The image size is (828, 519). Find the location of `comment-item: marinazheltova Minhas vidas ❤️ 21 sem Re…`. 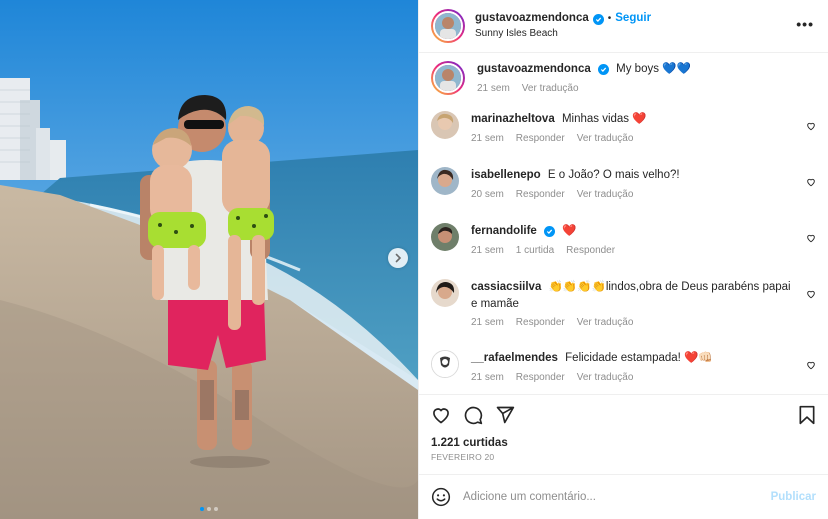

comment-item: marinazheltova Minhas vidas ❤️ 21 sem Re… is located at coordinates (623, 139).